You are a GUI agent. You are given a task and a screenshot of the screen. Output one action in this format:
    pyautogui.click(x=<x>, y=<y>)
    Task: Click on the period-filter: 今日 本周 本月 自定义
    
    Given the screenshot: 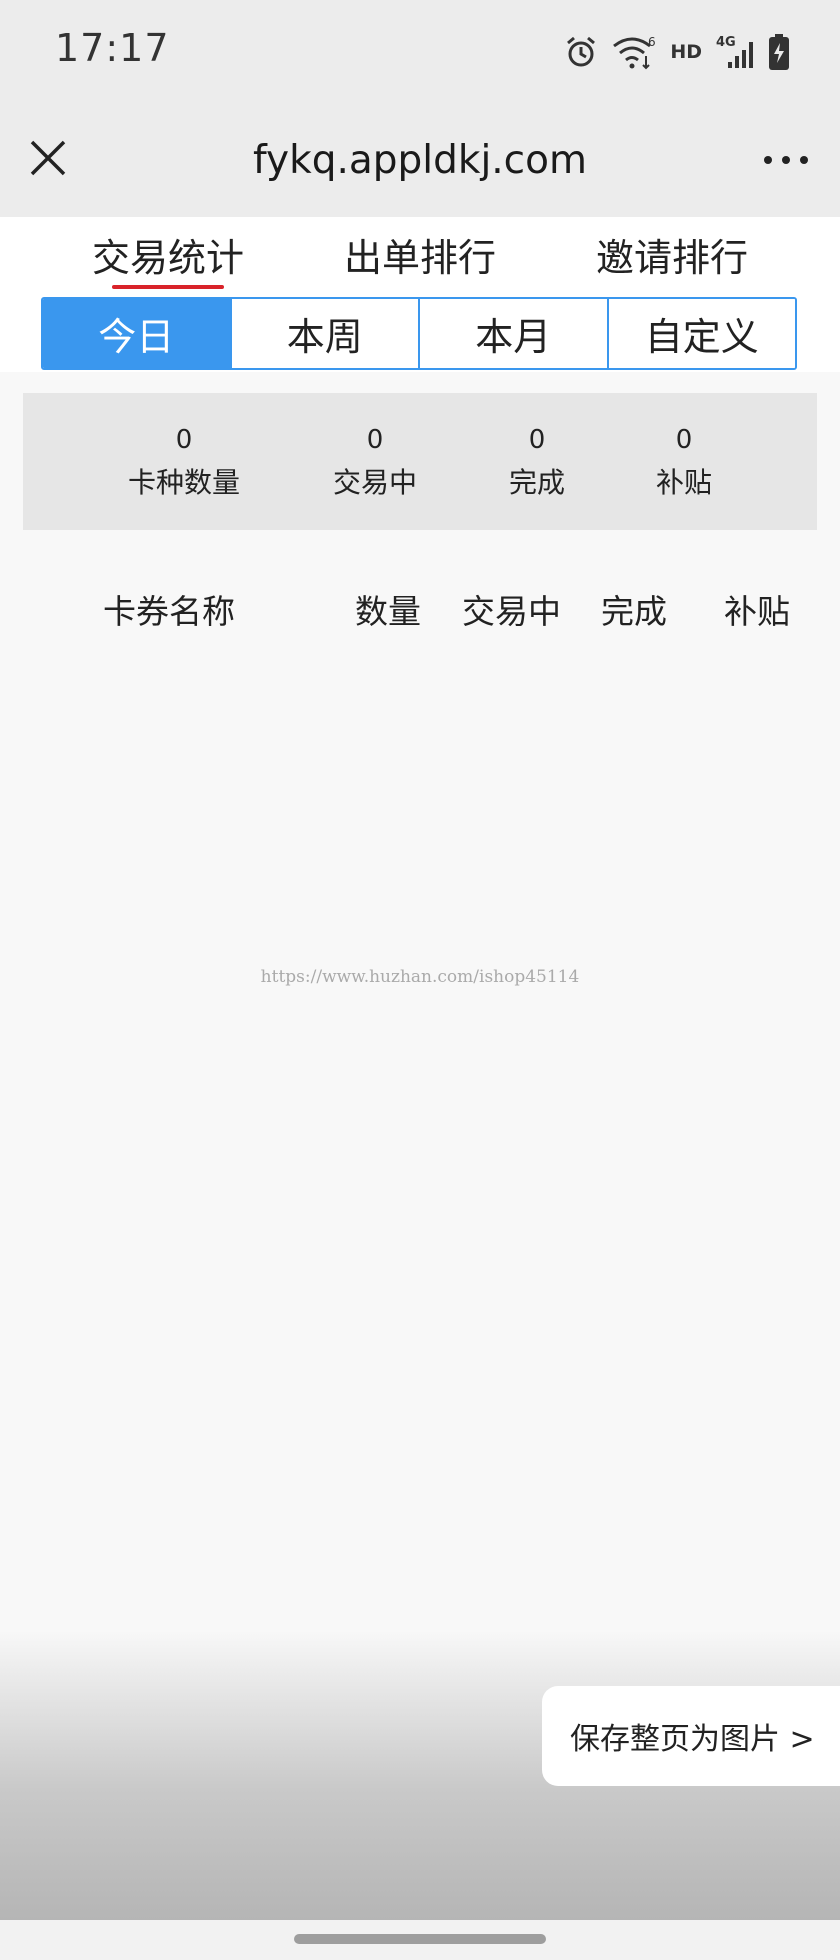 What is the action you would take?
    pyautogui.click(x=419, y=333)
    